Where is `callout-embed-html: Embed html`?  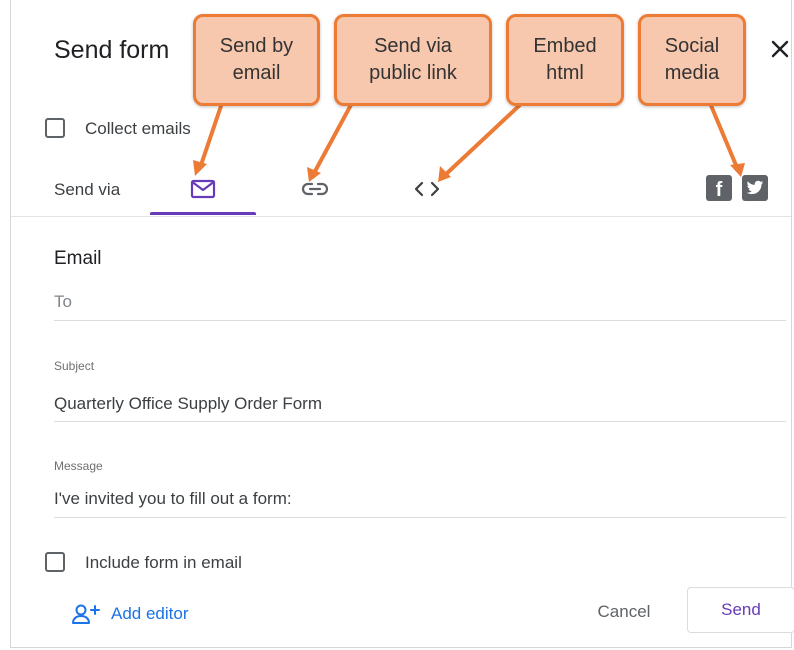 callout-embed-html: Embed html is located at coordinates (565, 60).